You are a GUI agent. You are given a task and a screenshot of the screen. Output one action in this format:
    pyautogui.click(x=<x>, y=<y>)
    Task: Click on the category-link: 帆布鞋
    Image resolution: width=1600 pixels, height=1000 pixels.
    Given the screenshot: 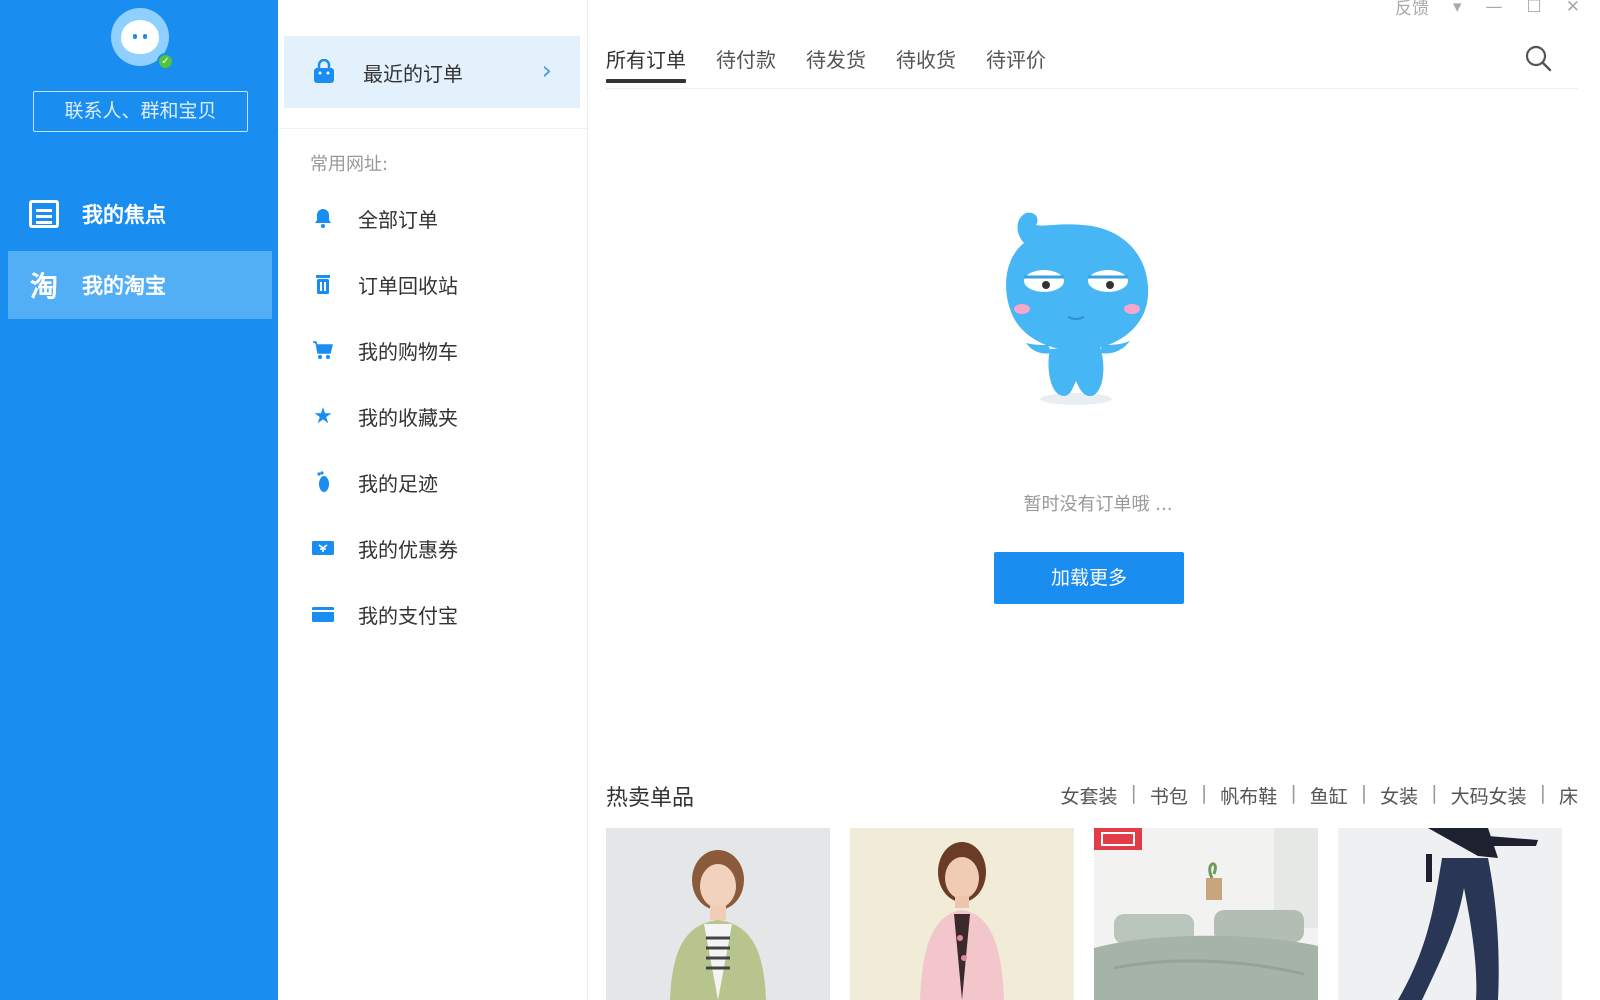 What is the action you would take?
    pyautogui.click(x=1248, y=795)
    